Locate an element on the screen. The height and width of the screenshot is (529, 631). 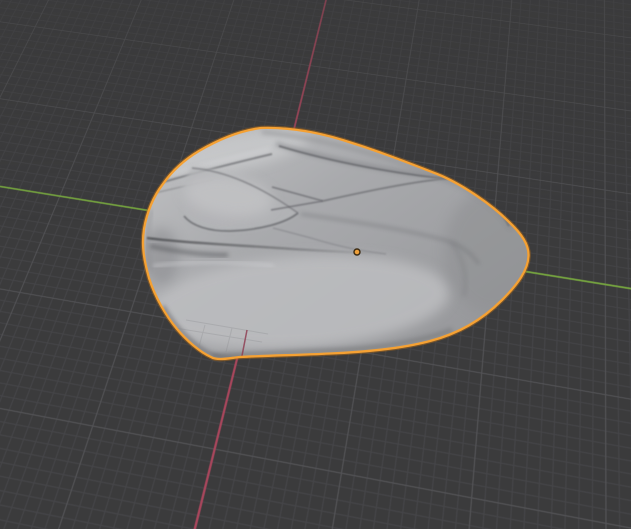
object-origin-dot is located at coordinates (357, 252).